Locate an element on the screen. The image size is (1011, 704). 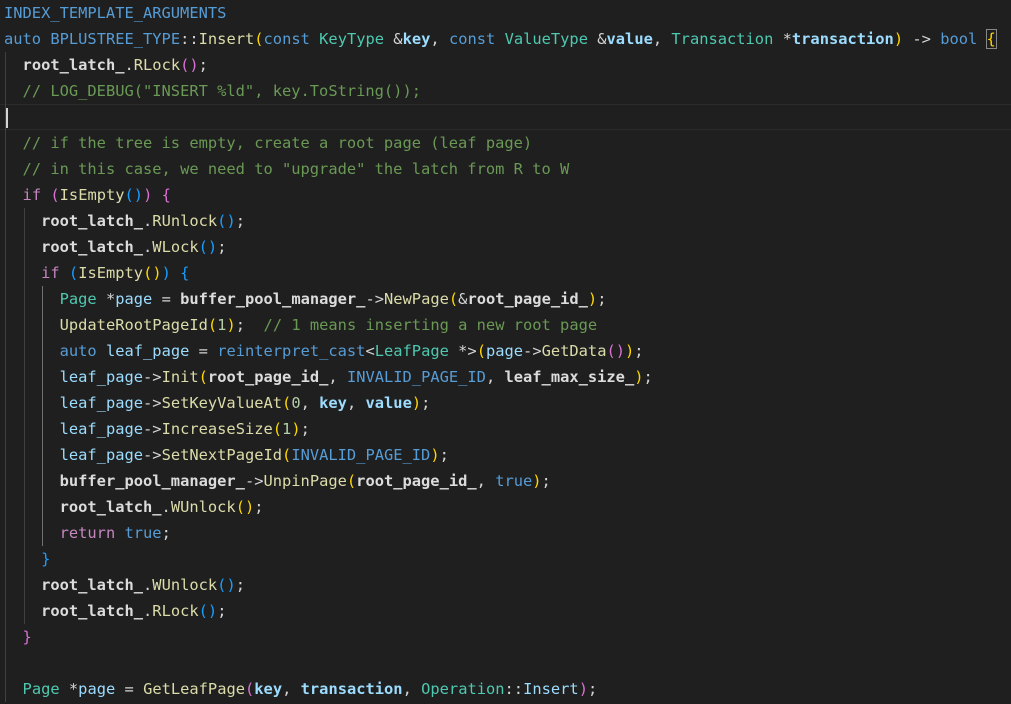
code-token: Transaction is located at coordinates (722, 39).